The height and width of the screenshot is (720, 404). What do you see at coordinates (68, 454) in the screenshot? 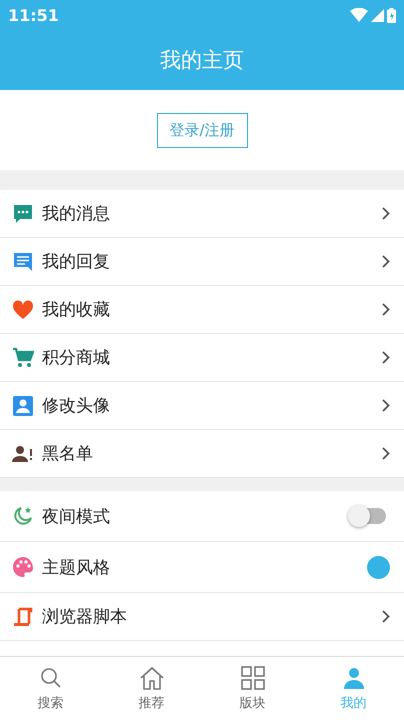
I see `menu-label: 黑名单` at bounding box center [68, 454].